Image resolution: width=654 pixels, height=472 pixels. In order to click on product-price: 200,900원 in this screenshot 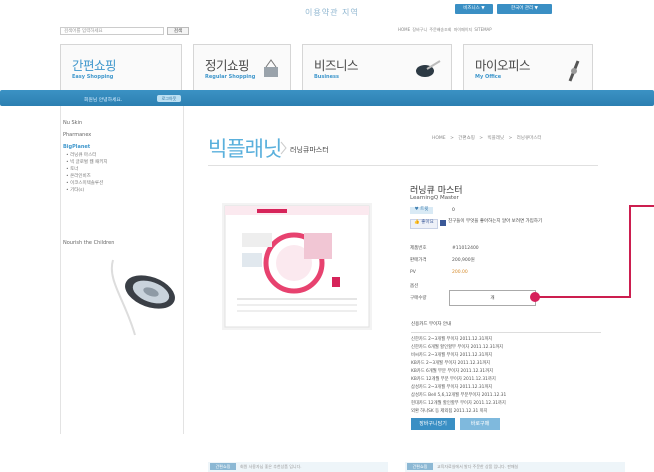, I will do `click(463, 260)`.